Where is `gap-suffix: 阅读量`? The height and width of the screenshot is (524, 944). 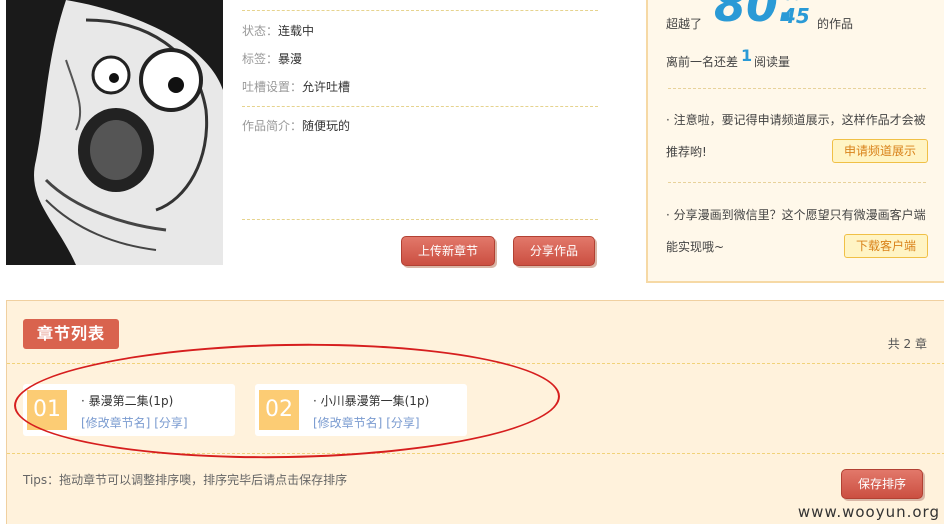
gap-suffix: 阅读量 is located at coordinates (772, 62).